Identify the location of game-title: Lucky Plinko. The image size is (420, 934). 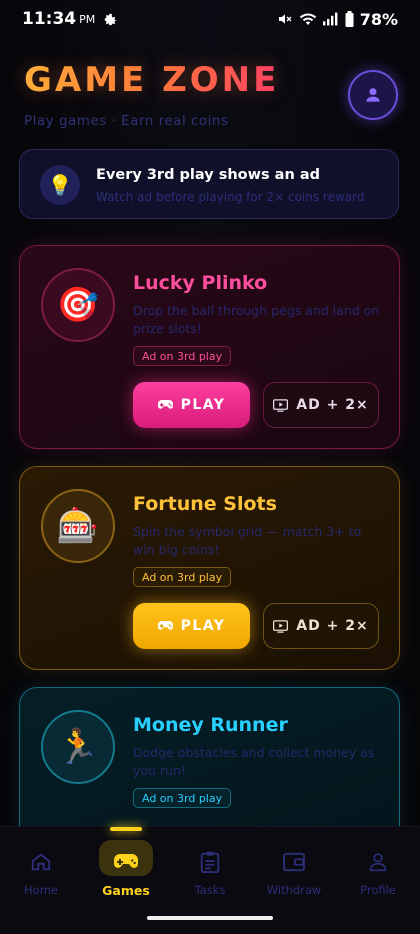
(200, 283).